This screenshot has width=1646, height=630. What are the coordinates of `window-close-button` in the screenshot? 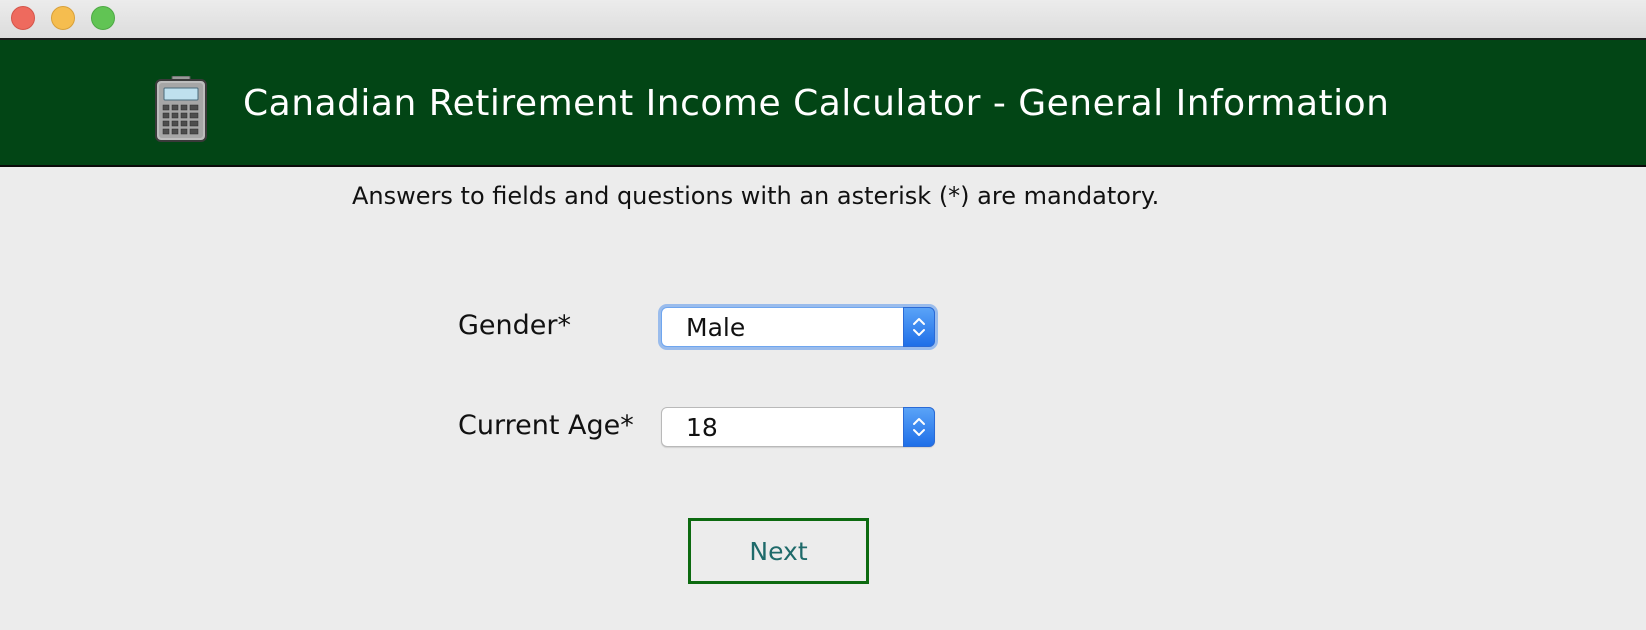 It's located at (23, 18).